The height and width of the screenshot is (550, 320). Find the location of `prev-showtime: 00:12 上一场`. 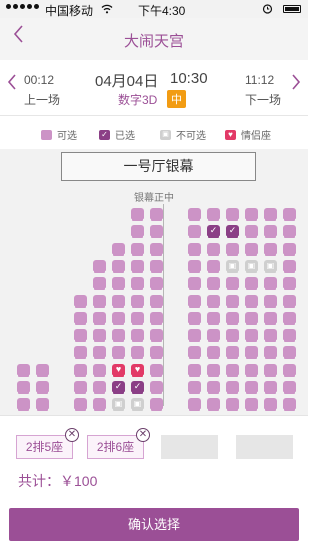

prev-showtime: 00:12 上一场 is located at coordinates (44, 90).